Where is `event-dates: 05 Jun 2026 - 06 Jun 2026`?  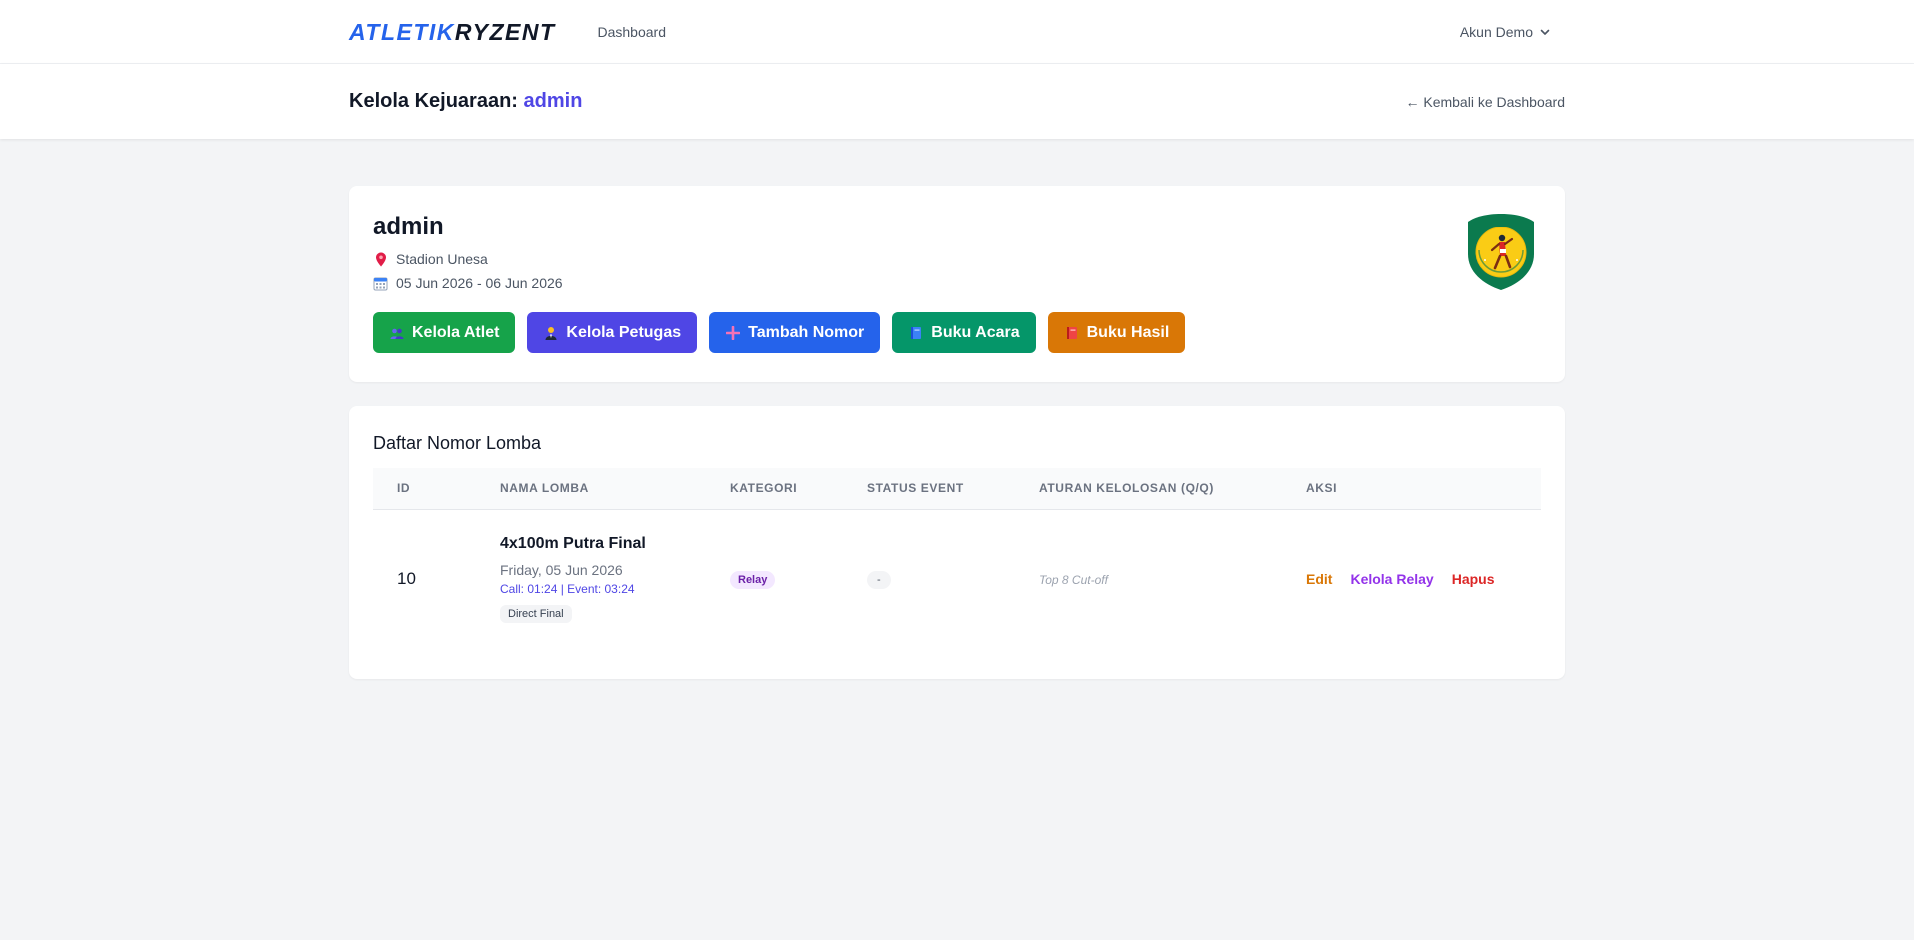
event-dates: 05 Jun 2026 - 06 Jun 2026 is located at coordinates (957, 283).